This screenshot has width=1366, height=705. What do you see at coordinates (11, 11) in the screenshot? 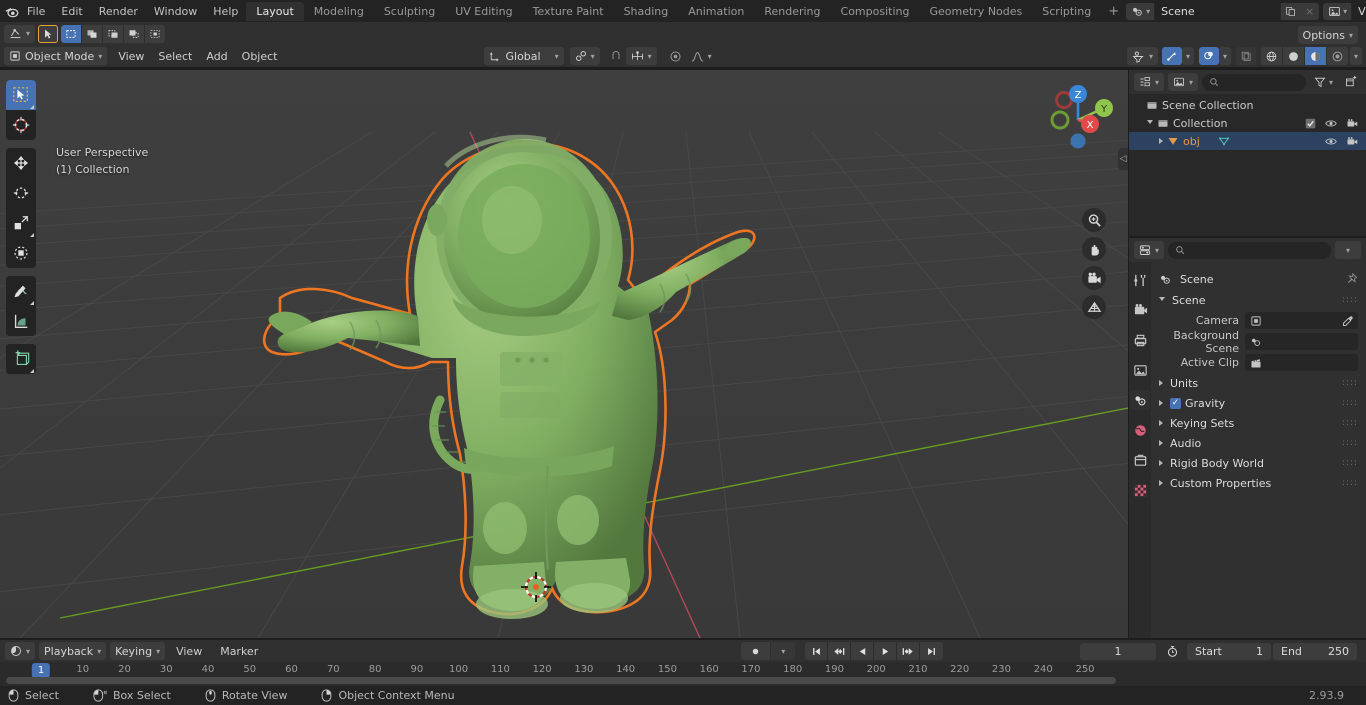
I see `blender-logo-icon` at bounding box center [11, 11].